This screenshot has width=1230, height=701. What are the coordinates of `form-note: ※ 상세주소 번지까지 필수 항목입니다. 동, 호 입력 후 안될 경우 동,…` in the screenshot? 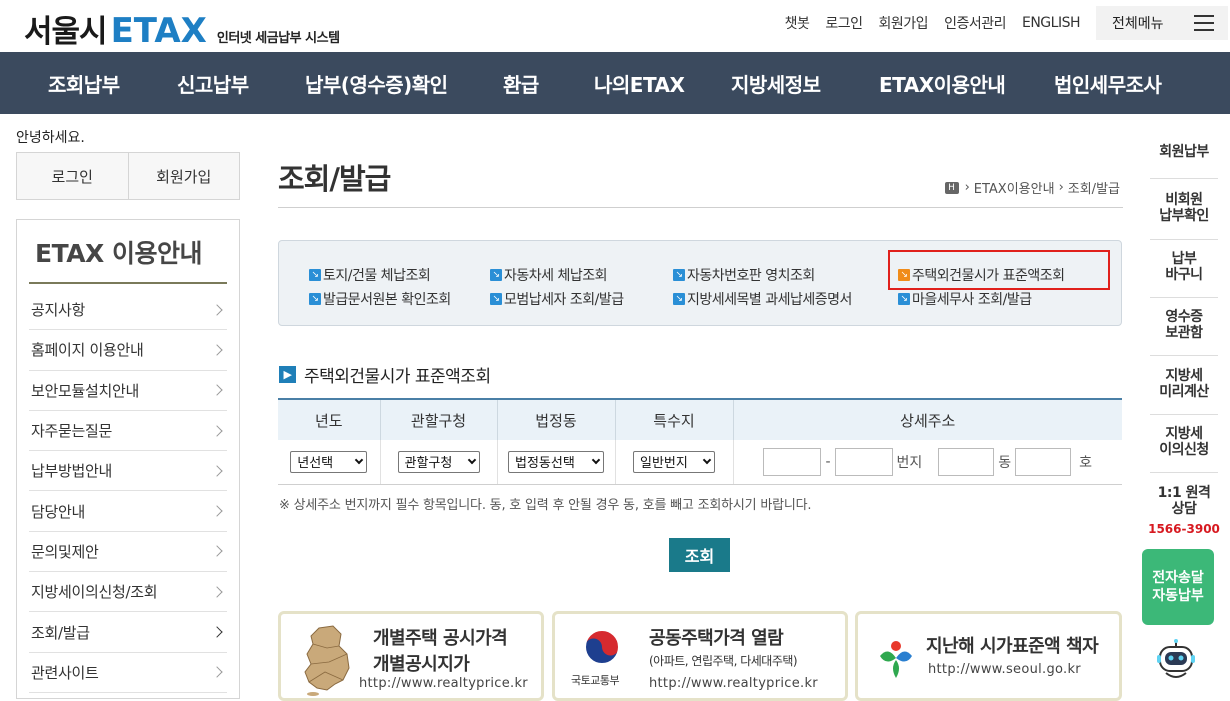 It's located at (545, 505).